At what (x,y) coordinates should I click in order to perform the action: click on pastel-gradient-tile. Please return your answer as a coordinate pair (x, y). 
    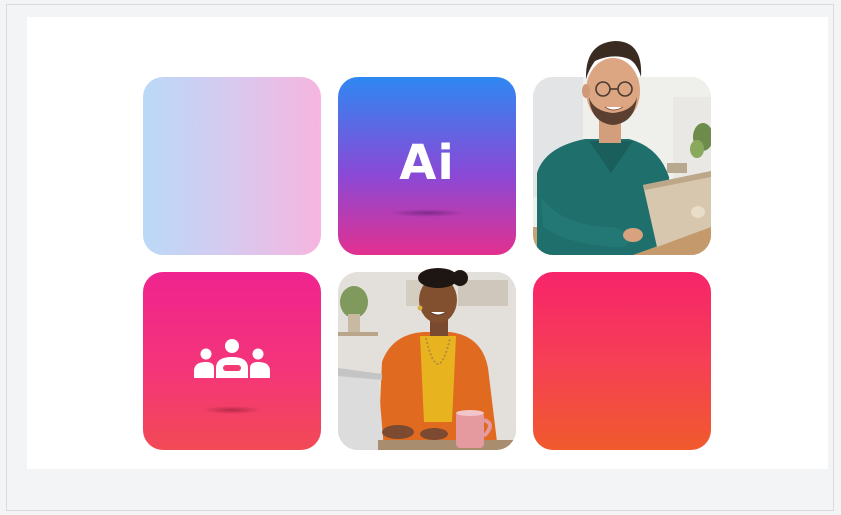
    Looking at the image, I should click on (232, 166).